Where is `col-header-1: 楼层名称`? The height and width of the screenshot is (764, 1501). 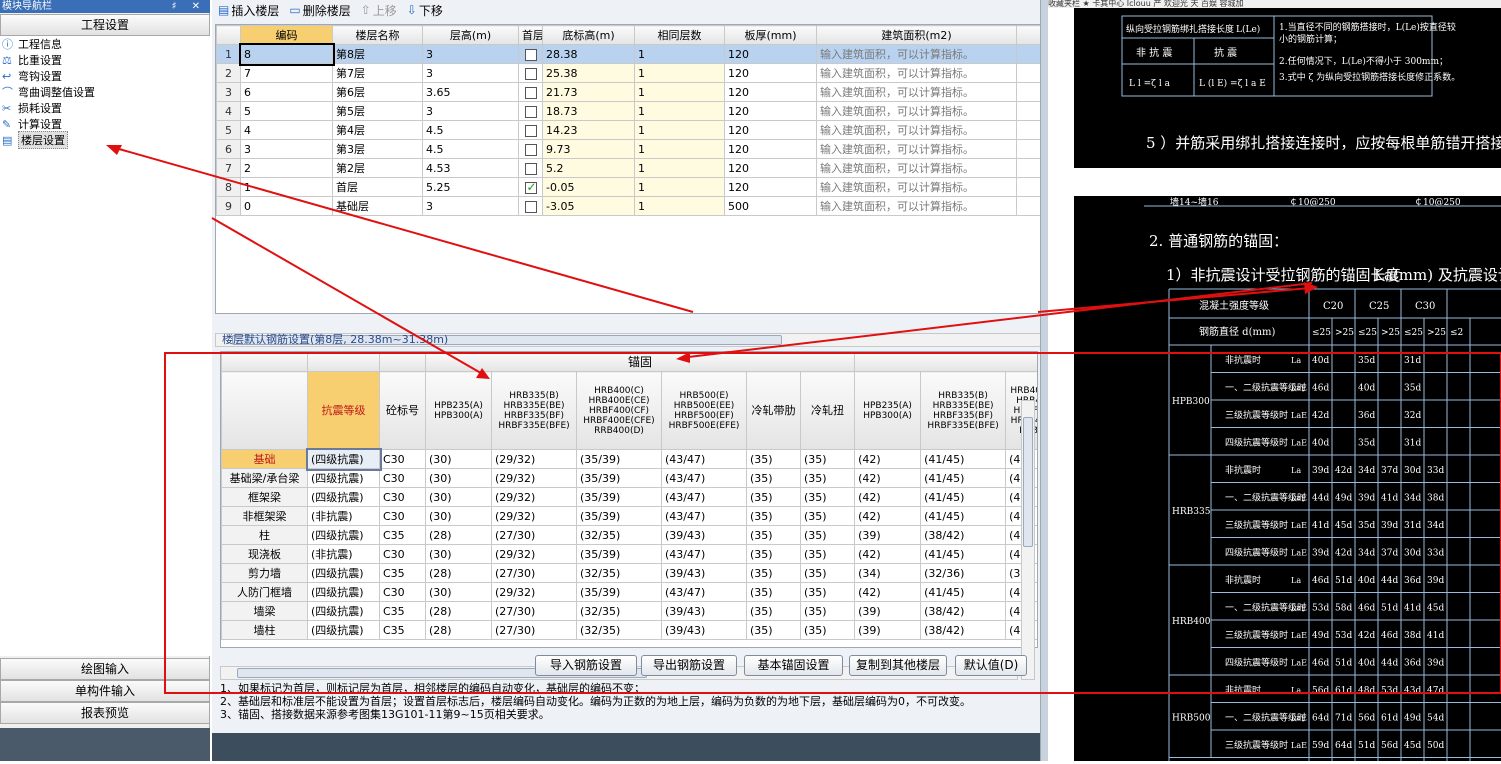
col-header-1: 楼层名称 is located at coordinates (377, 35).